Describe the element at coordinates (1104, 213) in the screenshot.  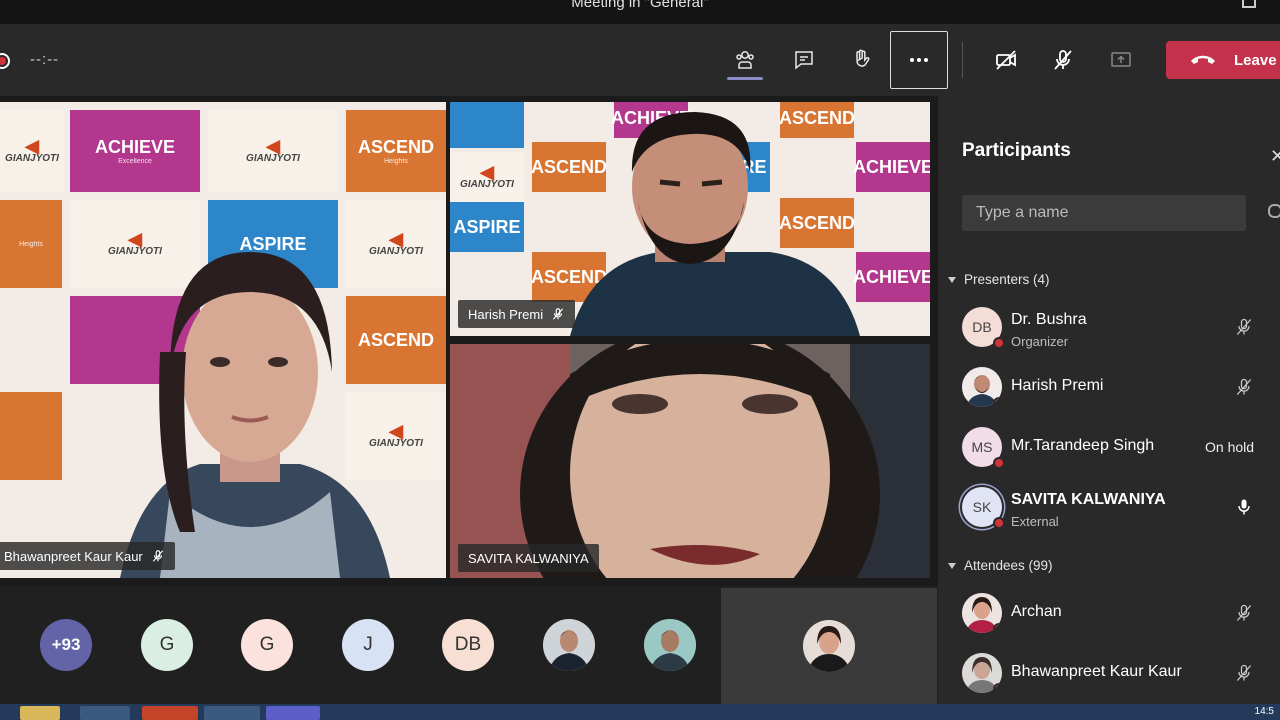
I see `participant-search-input` at that location.